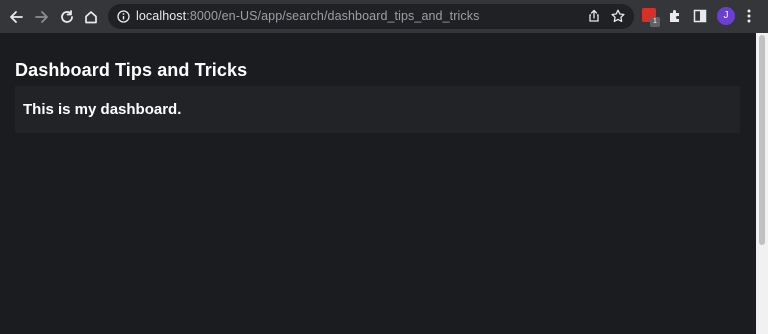 Image resolution: width=768 pixels, height=334 pixels. Describe the element at coordinates (16, 17) in the screenshot. I see `back-arrow-icon` at that location.